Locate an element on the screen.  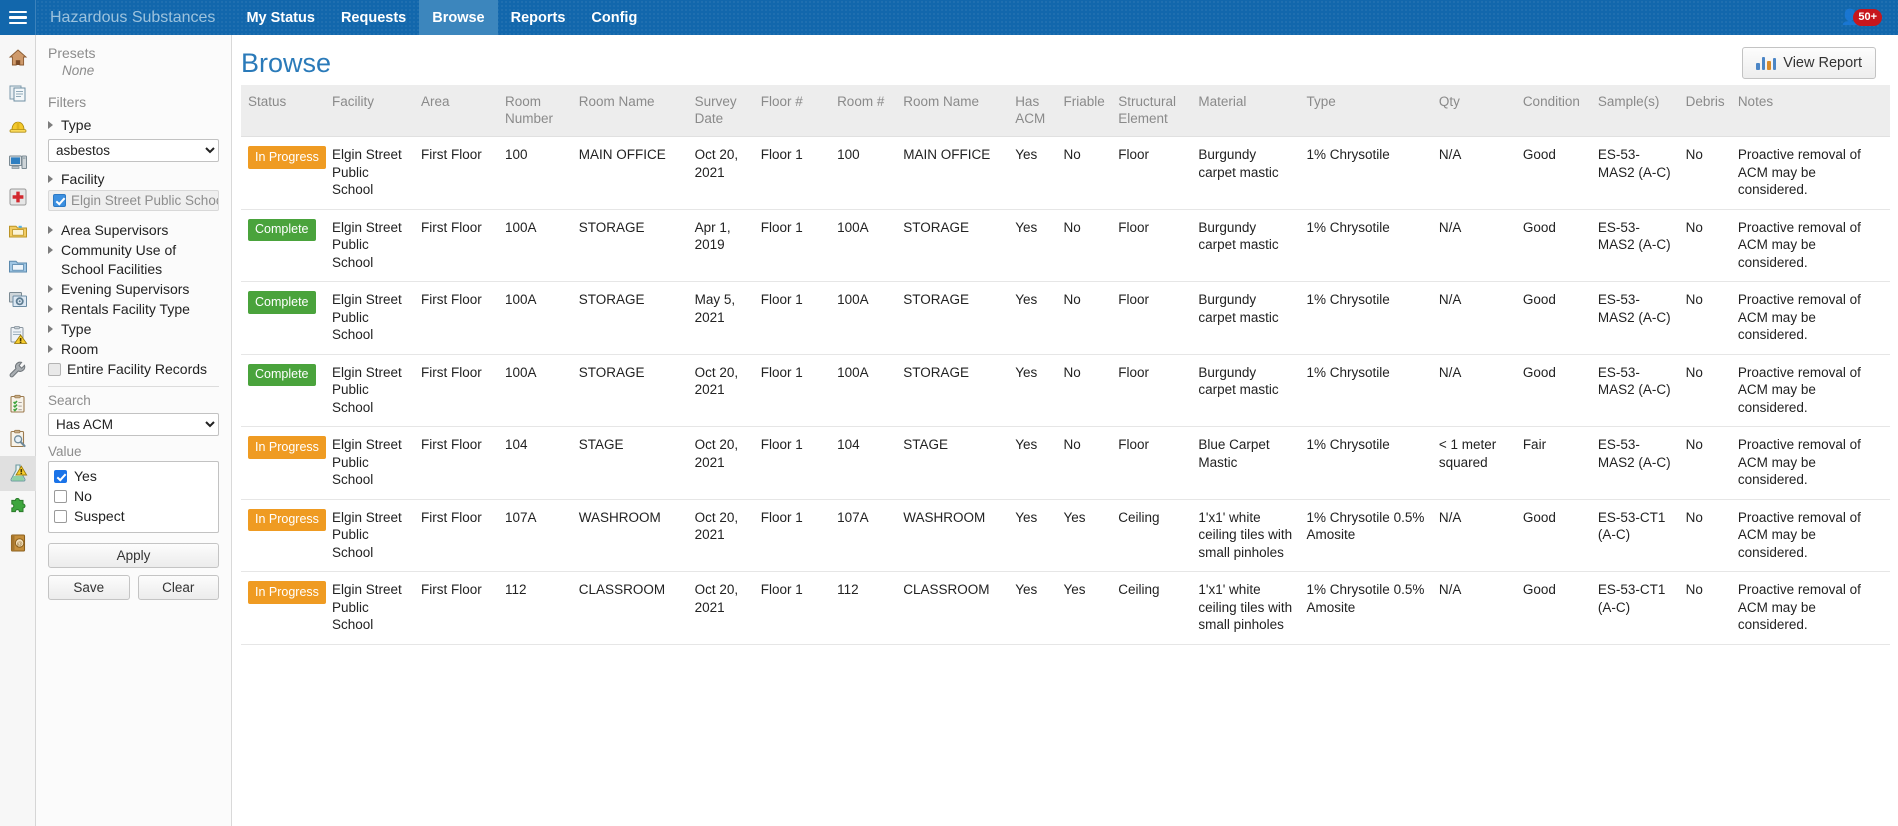
column-header-has-acm: Has ACM is located at coordinates (1032, 111).